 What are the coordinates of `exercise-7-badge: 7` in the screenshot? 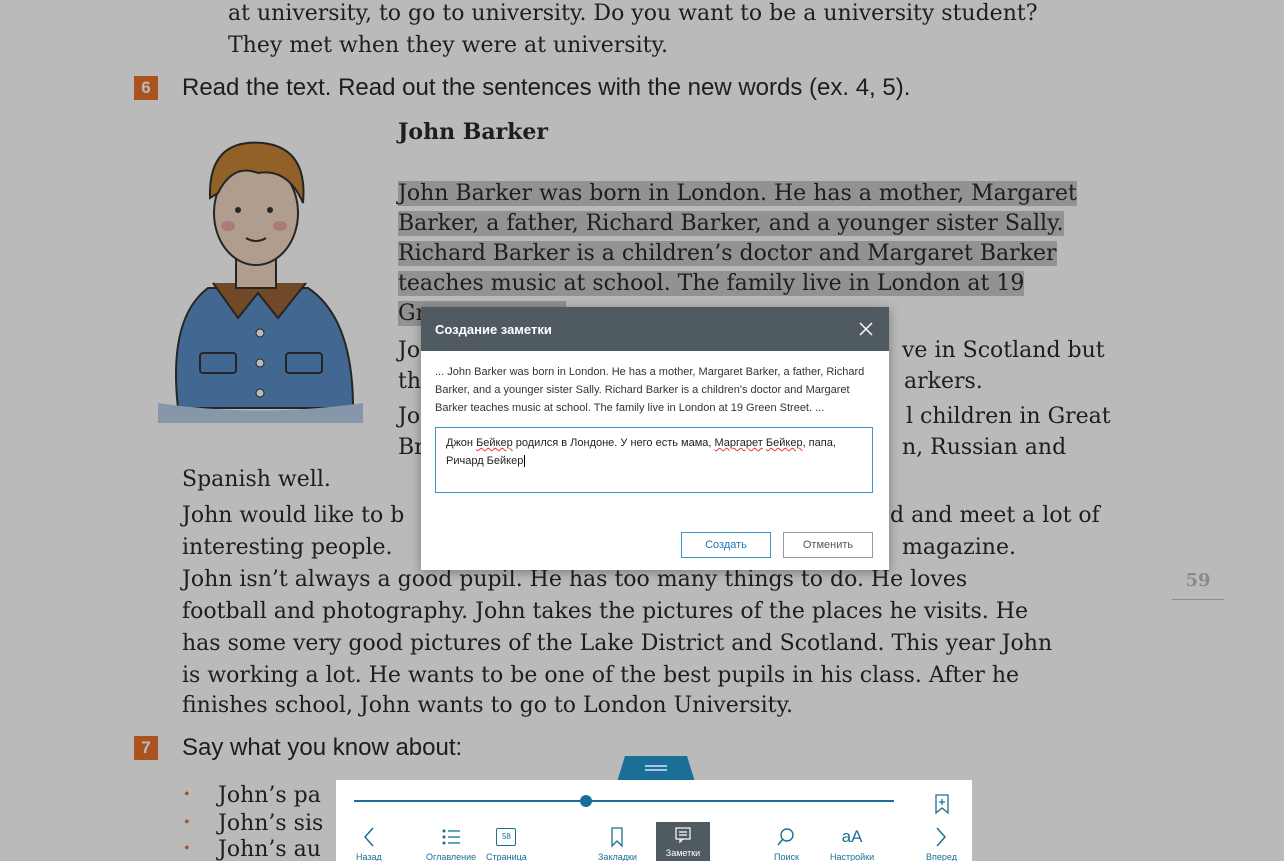 It's located at (146, 748).